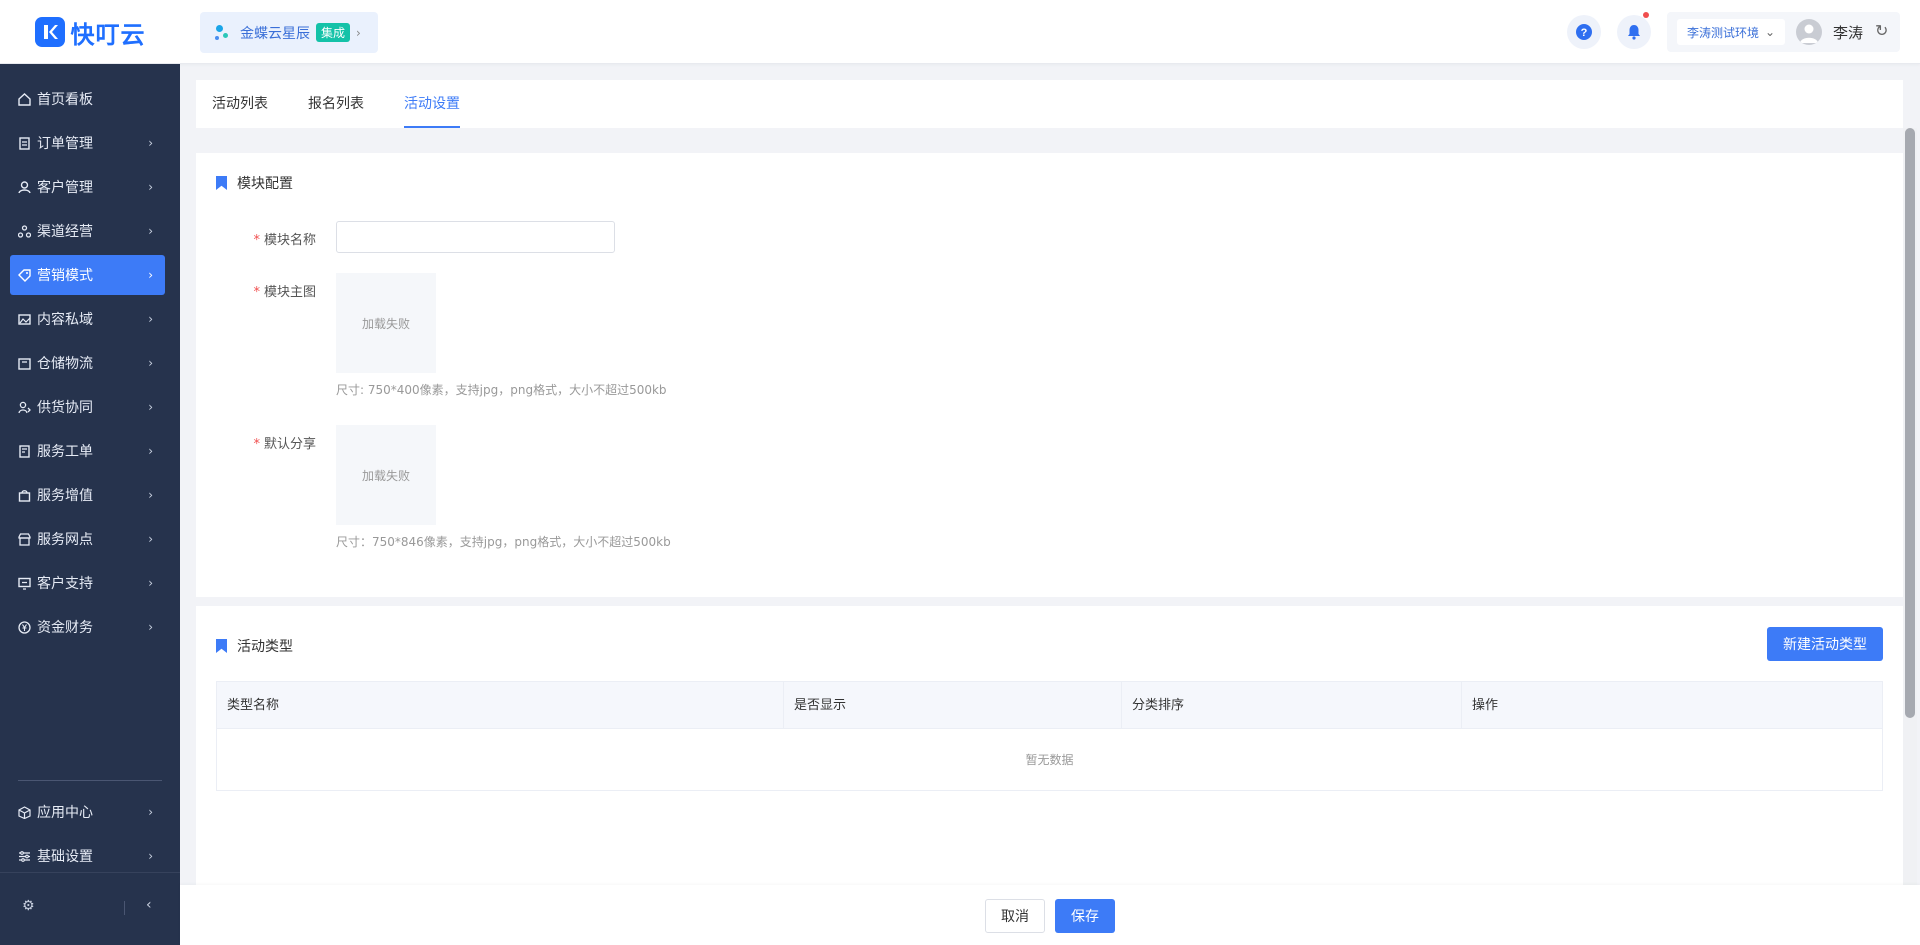 This screenshot has width=1920, height=945. I want to click on new-activity-type-button: 新建活动类型, so click(1825, 644).